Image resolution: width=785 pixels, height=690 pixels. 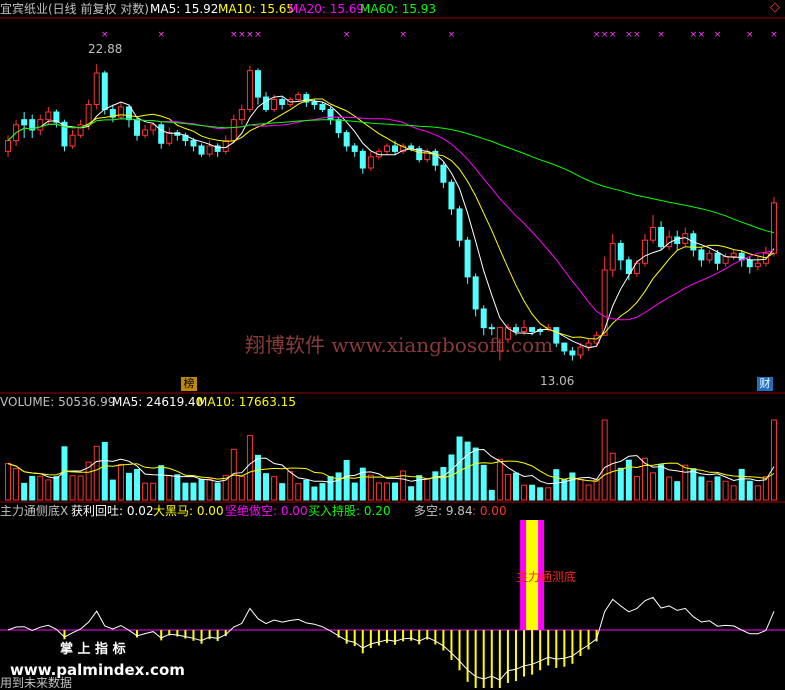 I want to click on indicator-item-3: 买入持股: 0.20, so click(x=349, y=511).